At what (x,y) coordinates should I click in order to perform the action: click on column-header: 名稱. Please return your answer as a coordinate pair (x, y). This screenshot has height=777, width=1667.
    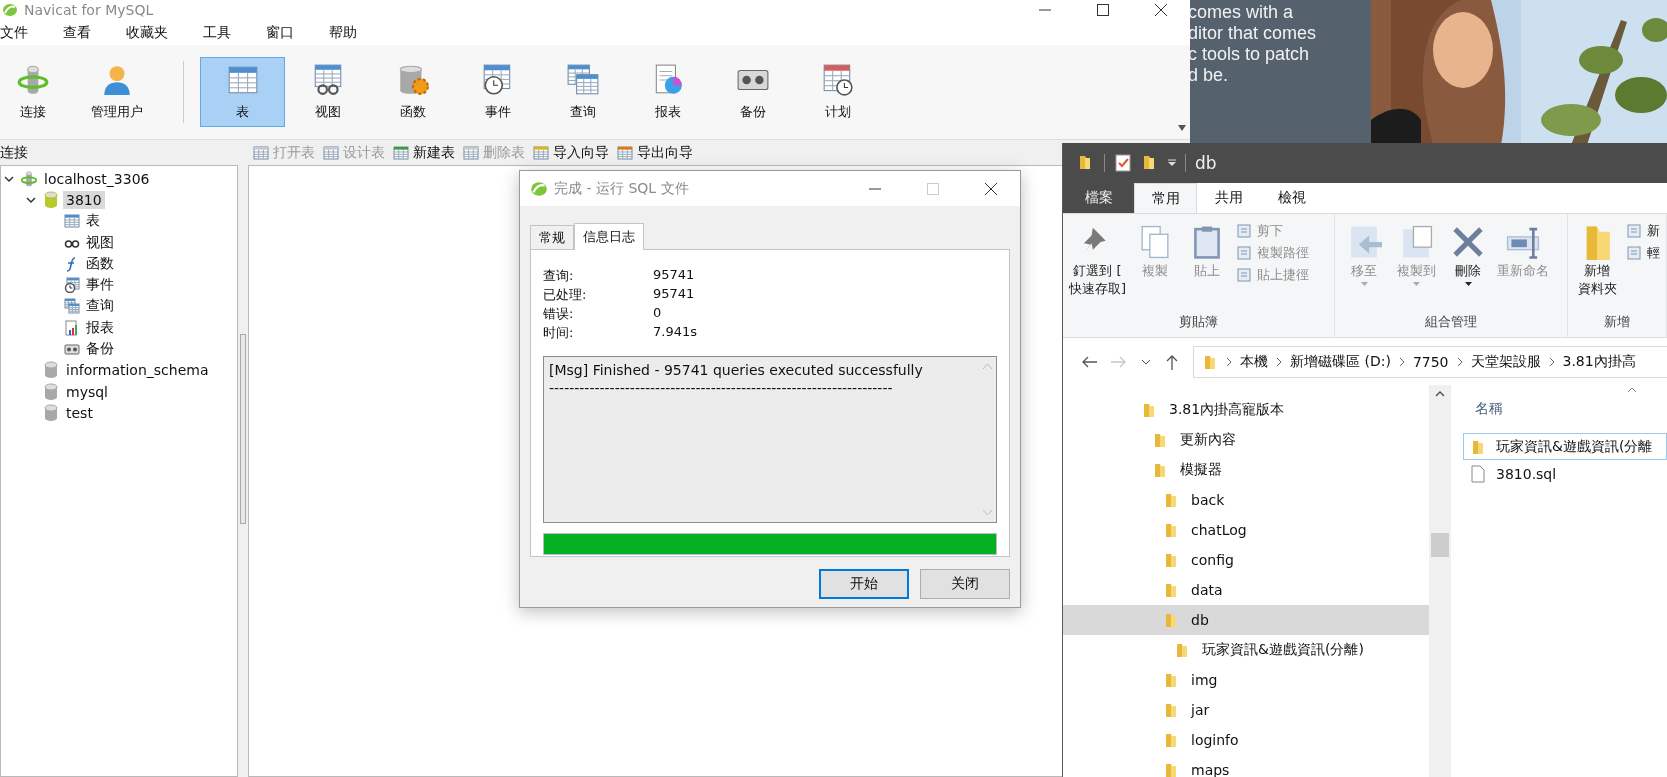
    Looking at the image, I should click on (1489, 409).